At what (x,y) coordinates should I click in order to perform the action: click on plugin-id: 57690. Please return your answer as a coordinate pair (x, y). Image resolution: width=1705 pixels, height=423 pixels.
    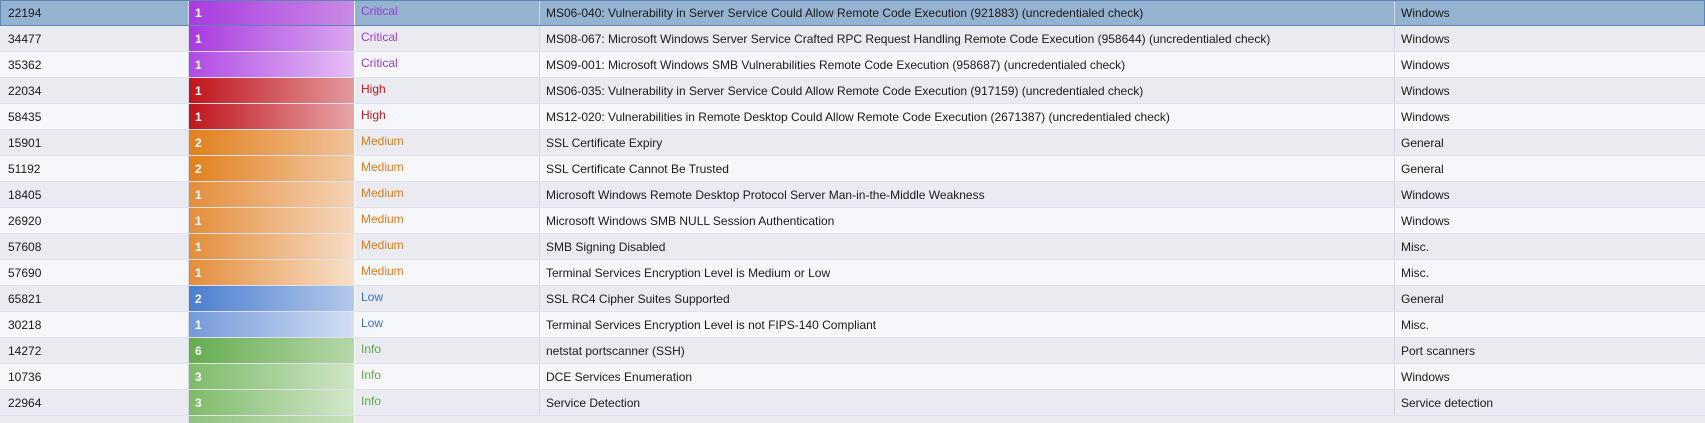
    Looking at the image, I should click on (25, 272).